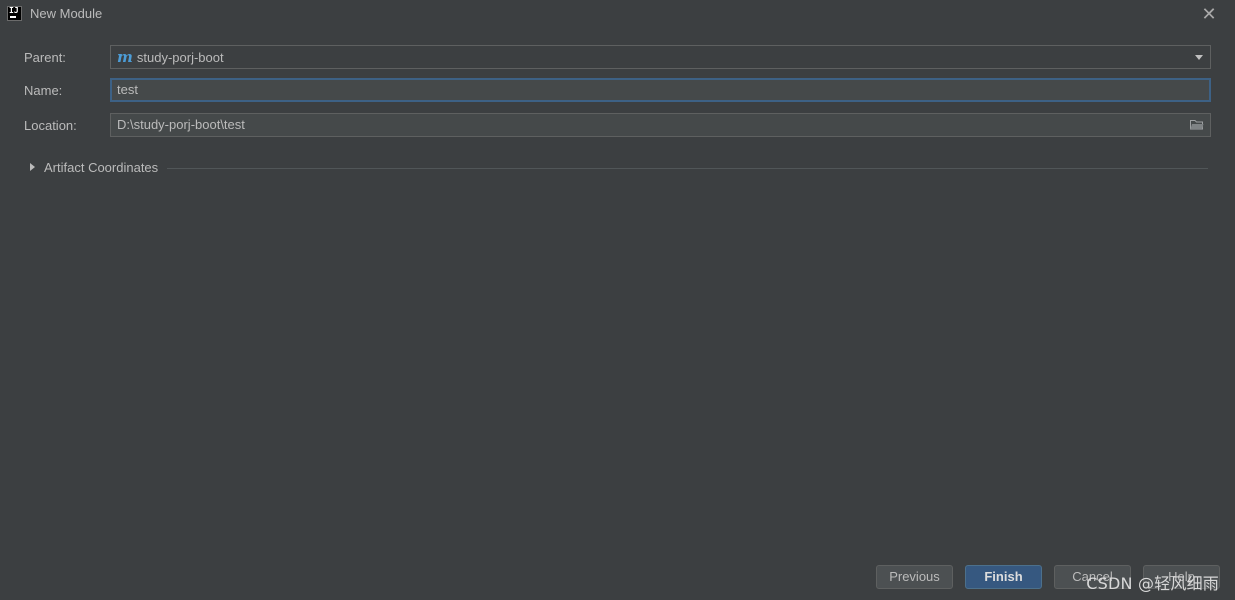  Describe the element at coordinates (617, 14) in the screenshot. I see `title-bar: IJ New Module ✕` at that location.